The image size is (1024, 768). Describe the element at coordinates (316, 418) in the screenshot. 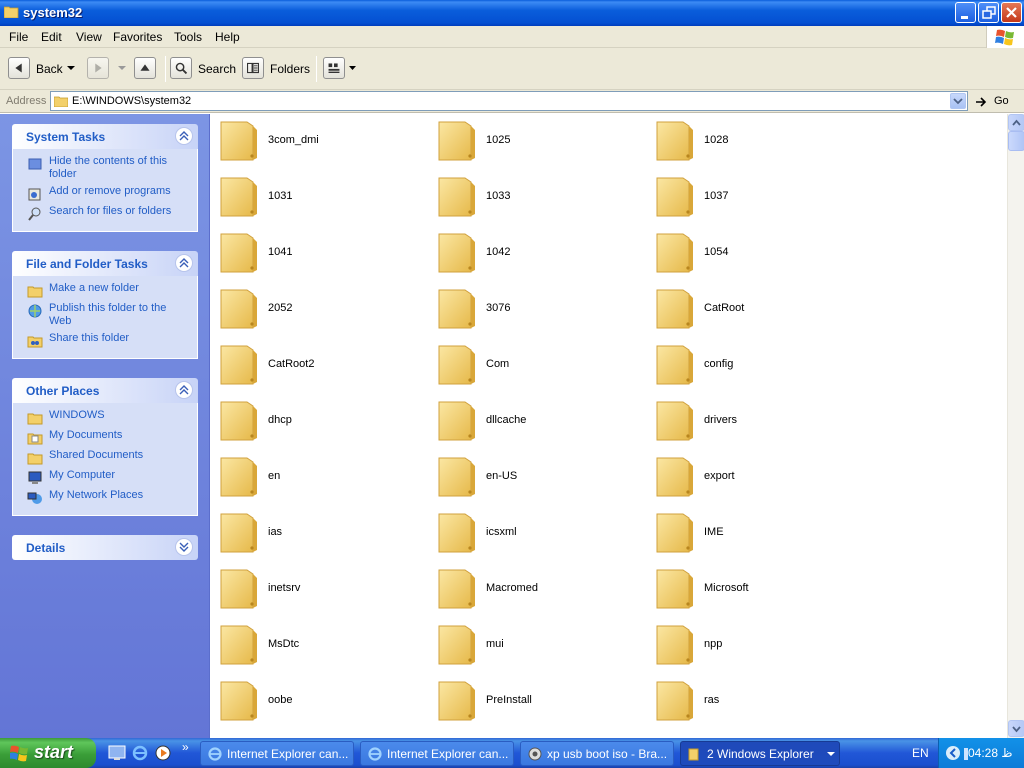

I see `folder-item: dhcp` at that location.